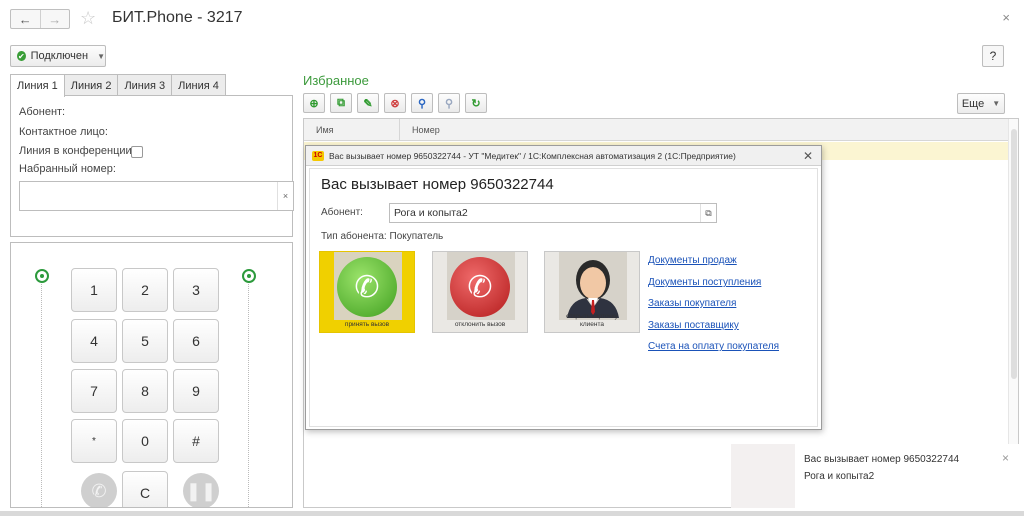  What do you see at coordinates (342, 212) in the screenshot?
I see `dialog-subscriber-label: Абонент:` at bounding box center [342, 212].